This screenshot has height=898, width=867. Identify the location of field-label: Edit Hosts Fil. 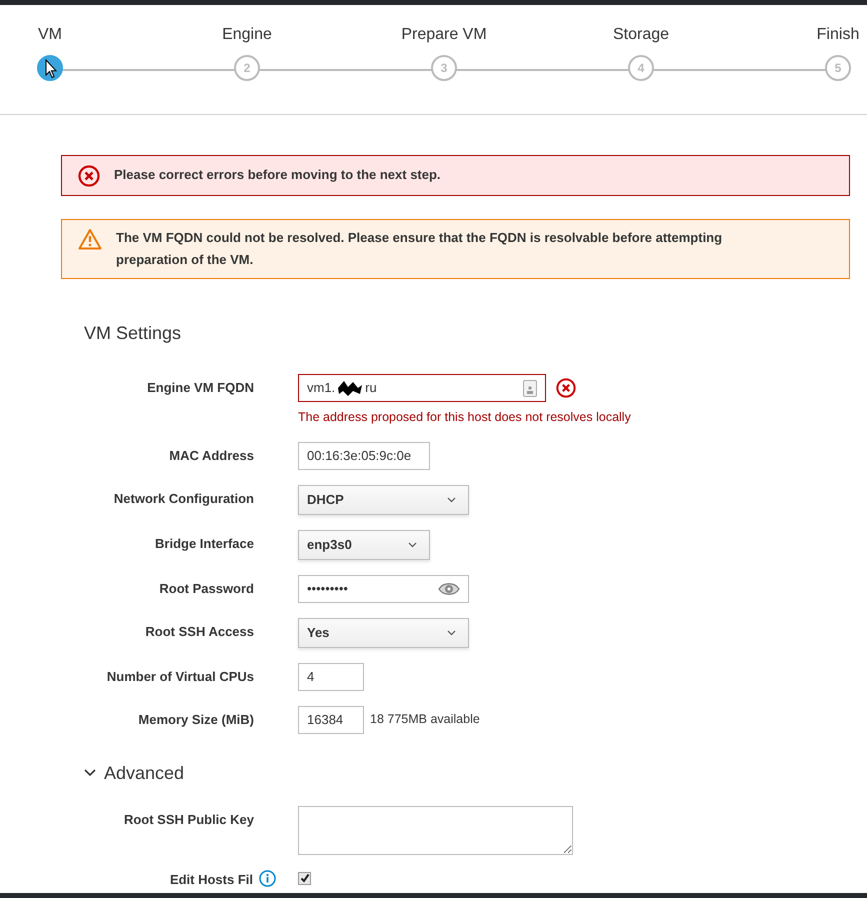
(211, 879).